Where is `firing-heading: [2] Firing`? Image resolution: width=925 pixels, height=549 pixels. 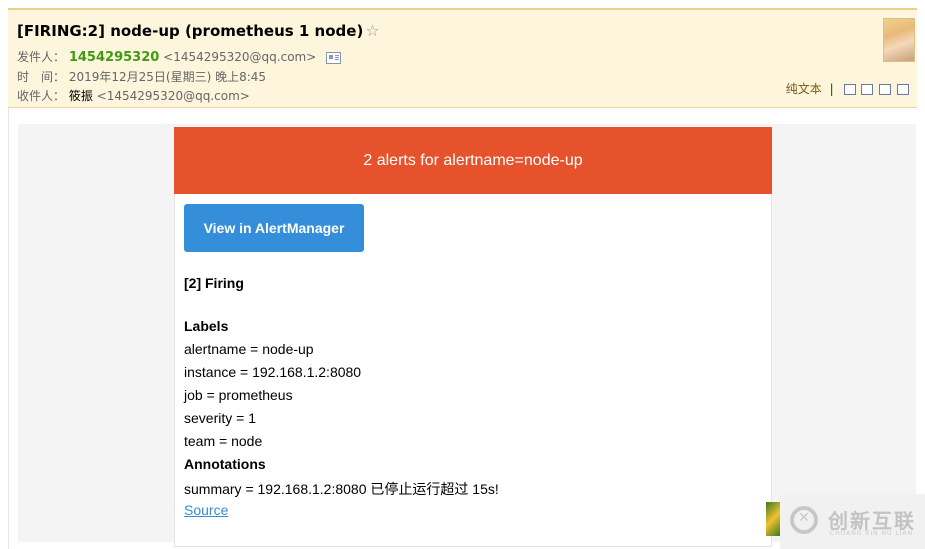 firing-heading: [2] Firing is located at coordinates (214, 283).